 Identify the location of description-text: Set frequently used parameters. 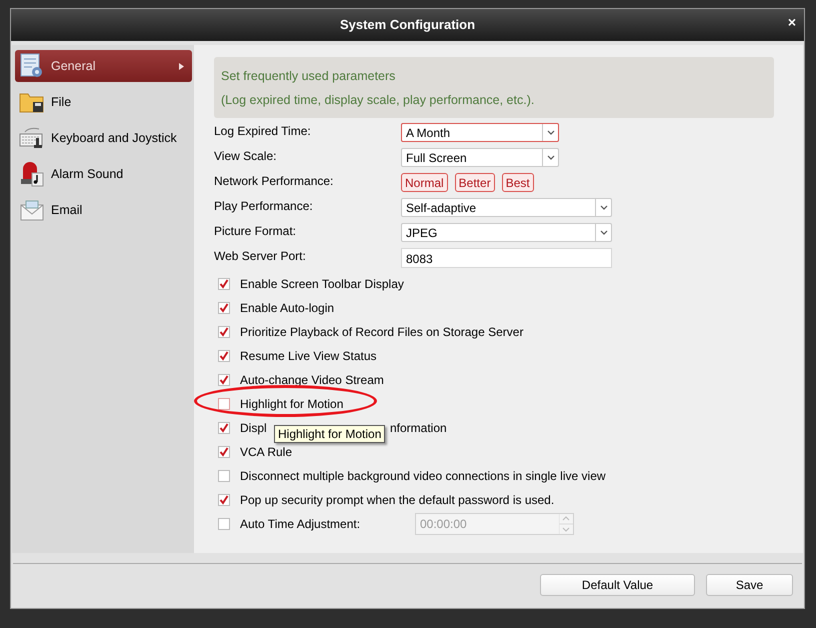
(308, 76).